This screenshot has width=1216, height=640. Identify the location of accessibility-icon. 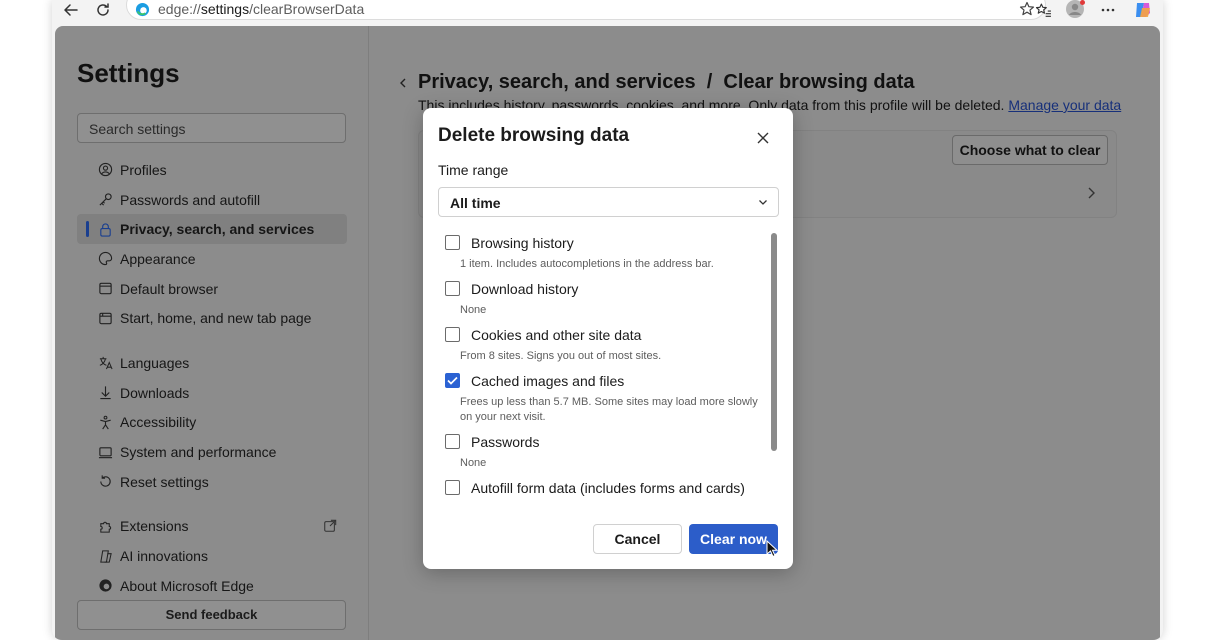
(105, 422).